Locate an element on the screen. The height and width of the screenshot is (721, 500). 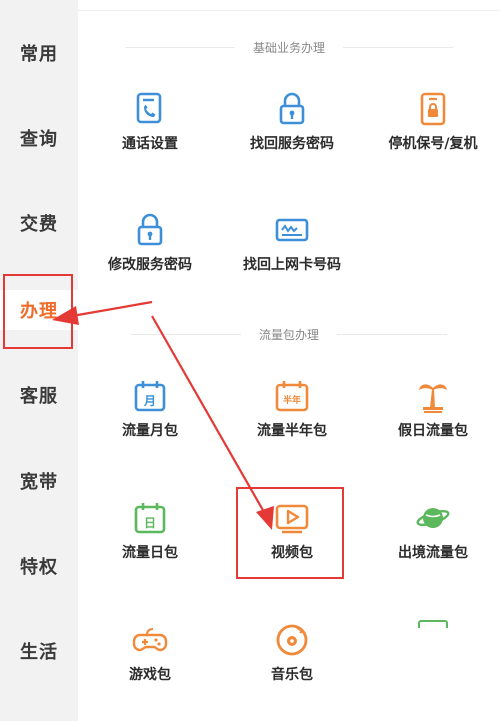
sidebar-item-payment: 交费 is located at coordinates (39, 223).